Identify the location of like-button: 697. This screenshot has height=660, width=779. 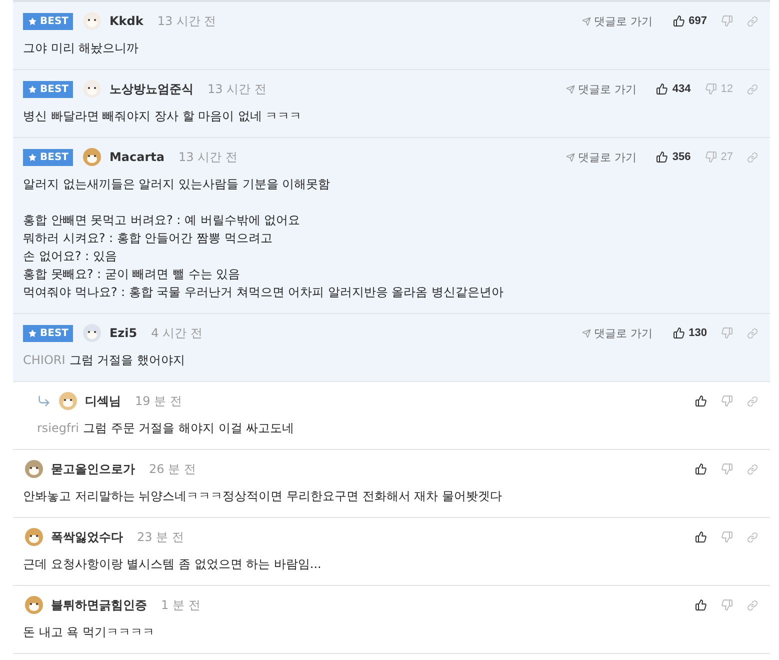
(689, 21).